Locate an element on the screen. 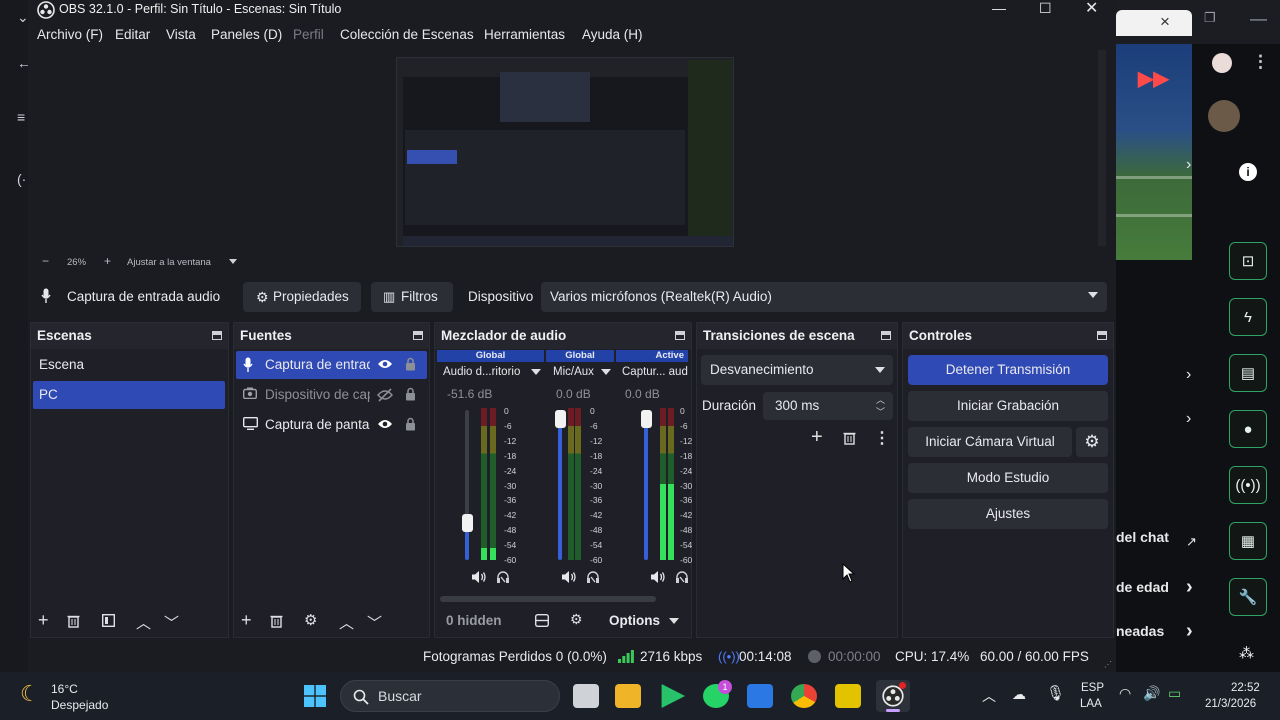 Image resolution: width=1280 pixels, height=720 pixels. broadcast-icon: ((•)) is located at coordinates (1248, 485).